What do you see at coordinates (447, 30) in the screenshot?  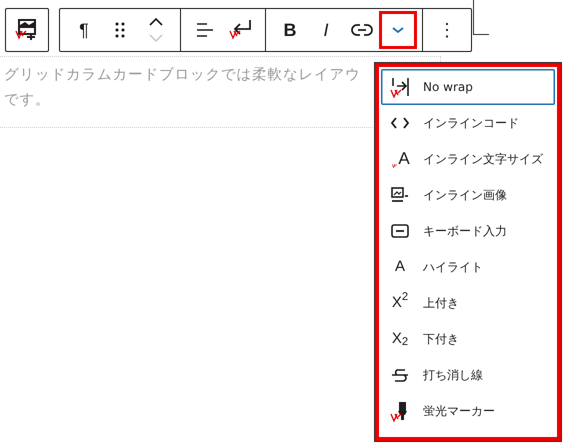 I see `toolbar-button: ⋮` at bounding box center [447, 30].